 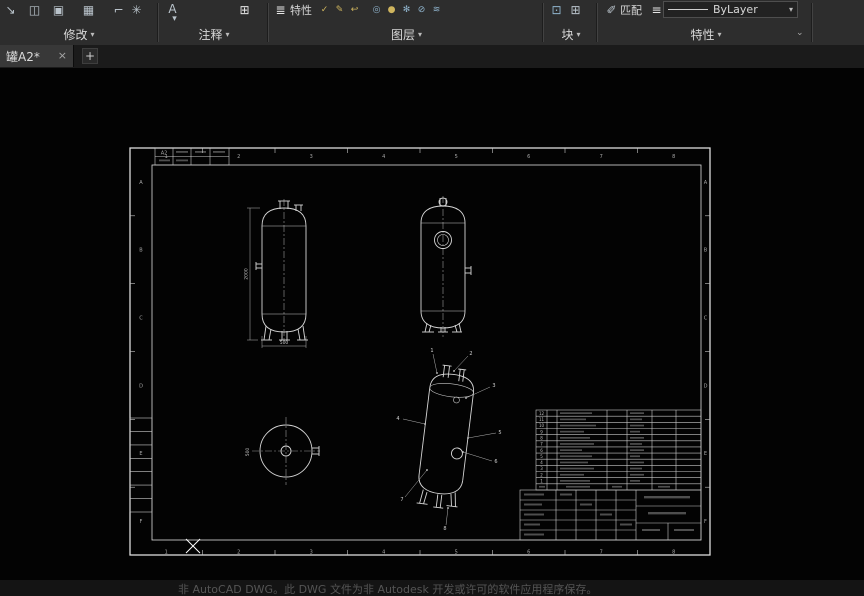 What do you see at coordinates (268, 22) in the screenshot?
I see `panel-separator` at bounding box center [268, 22].